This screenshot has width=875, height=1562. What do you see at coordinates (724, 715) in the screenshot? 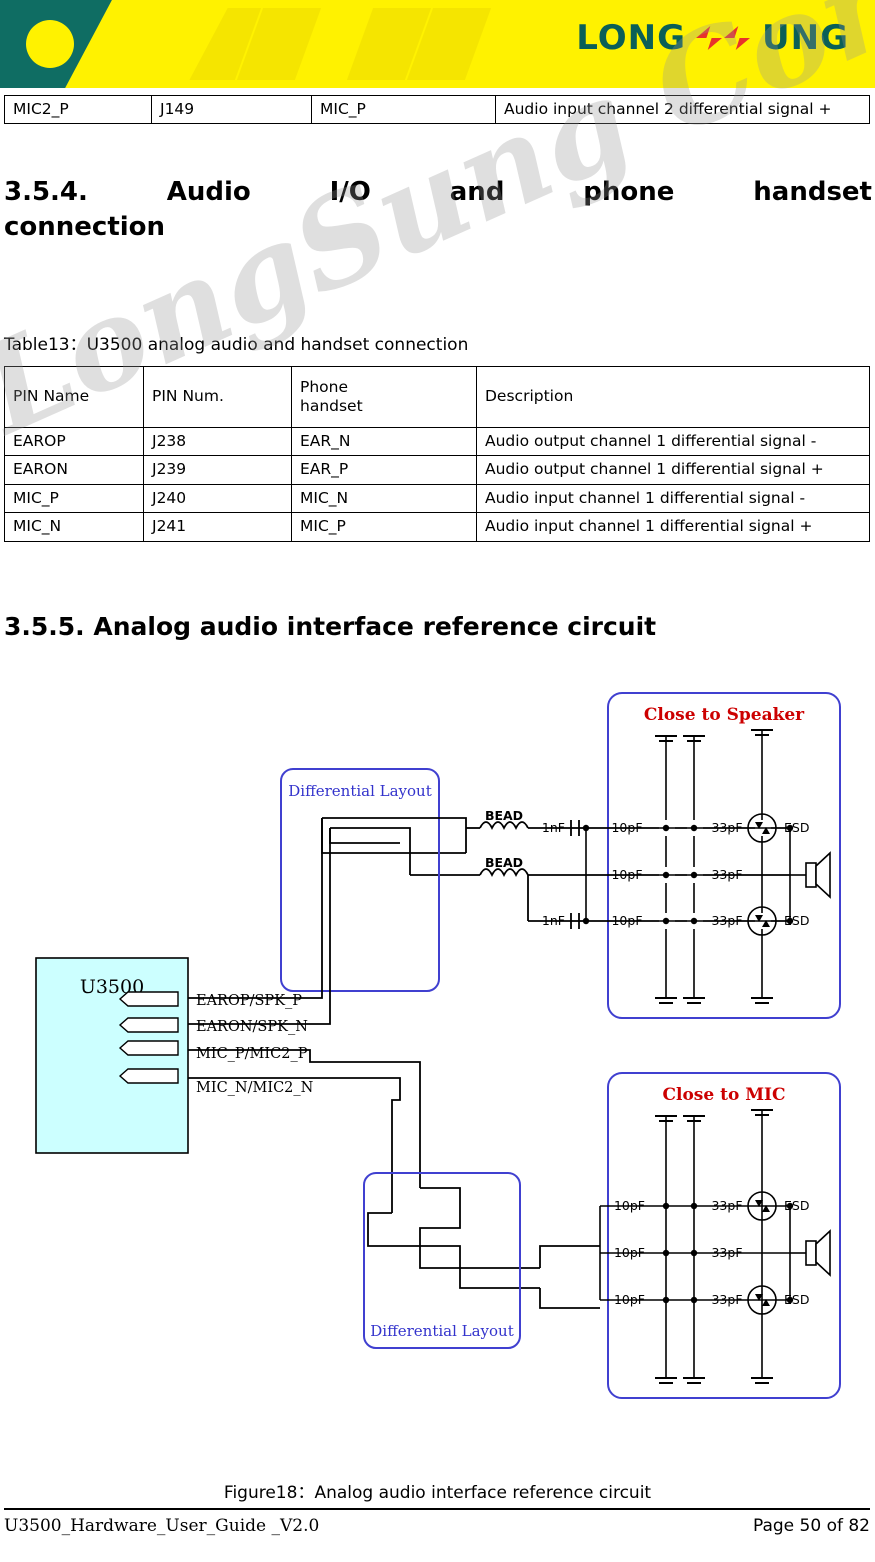
I see `close-to-speaker-title: Close to Speaker` at bounding box center [724, 715].